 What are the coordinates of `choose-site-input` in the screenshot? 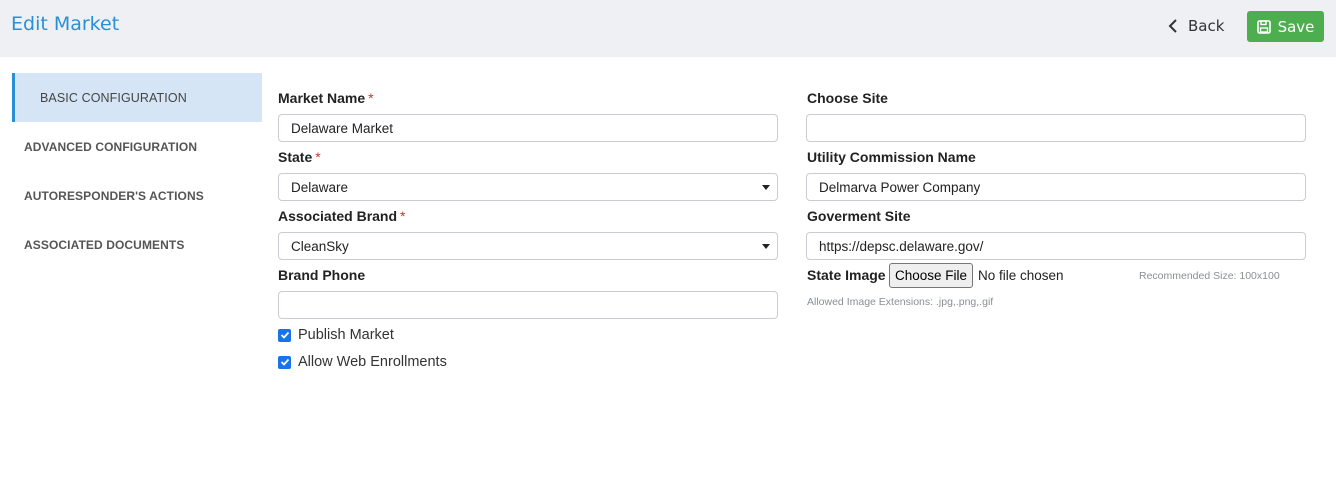 It's located at (1056, 128).